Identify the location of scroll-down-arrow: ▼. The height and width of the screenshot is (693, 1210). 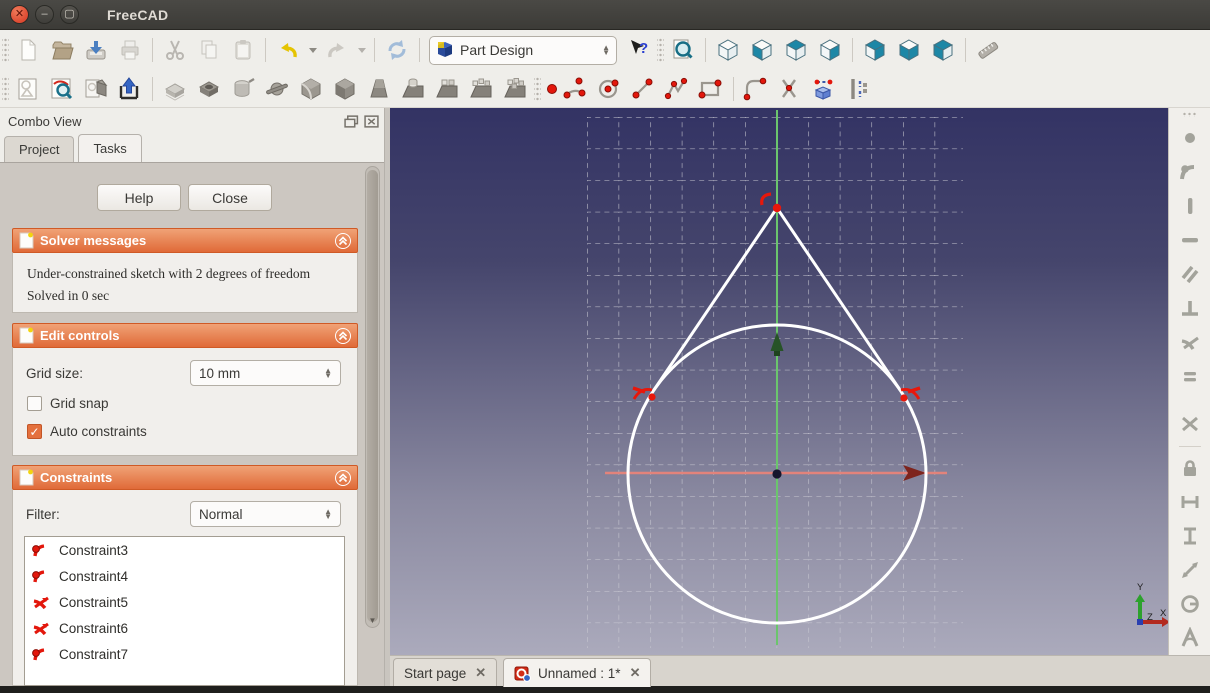
(372, 620).